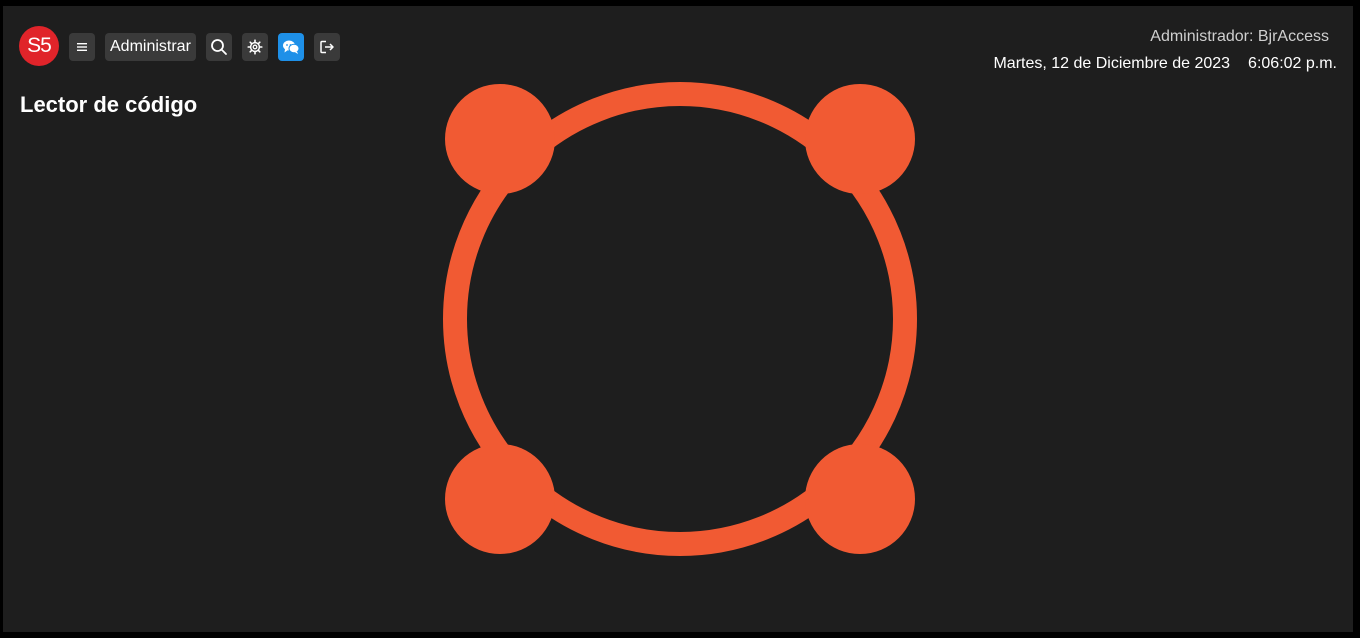  I want to click on chat-button, so click(291, 47).